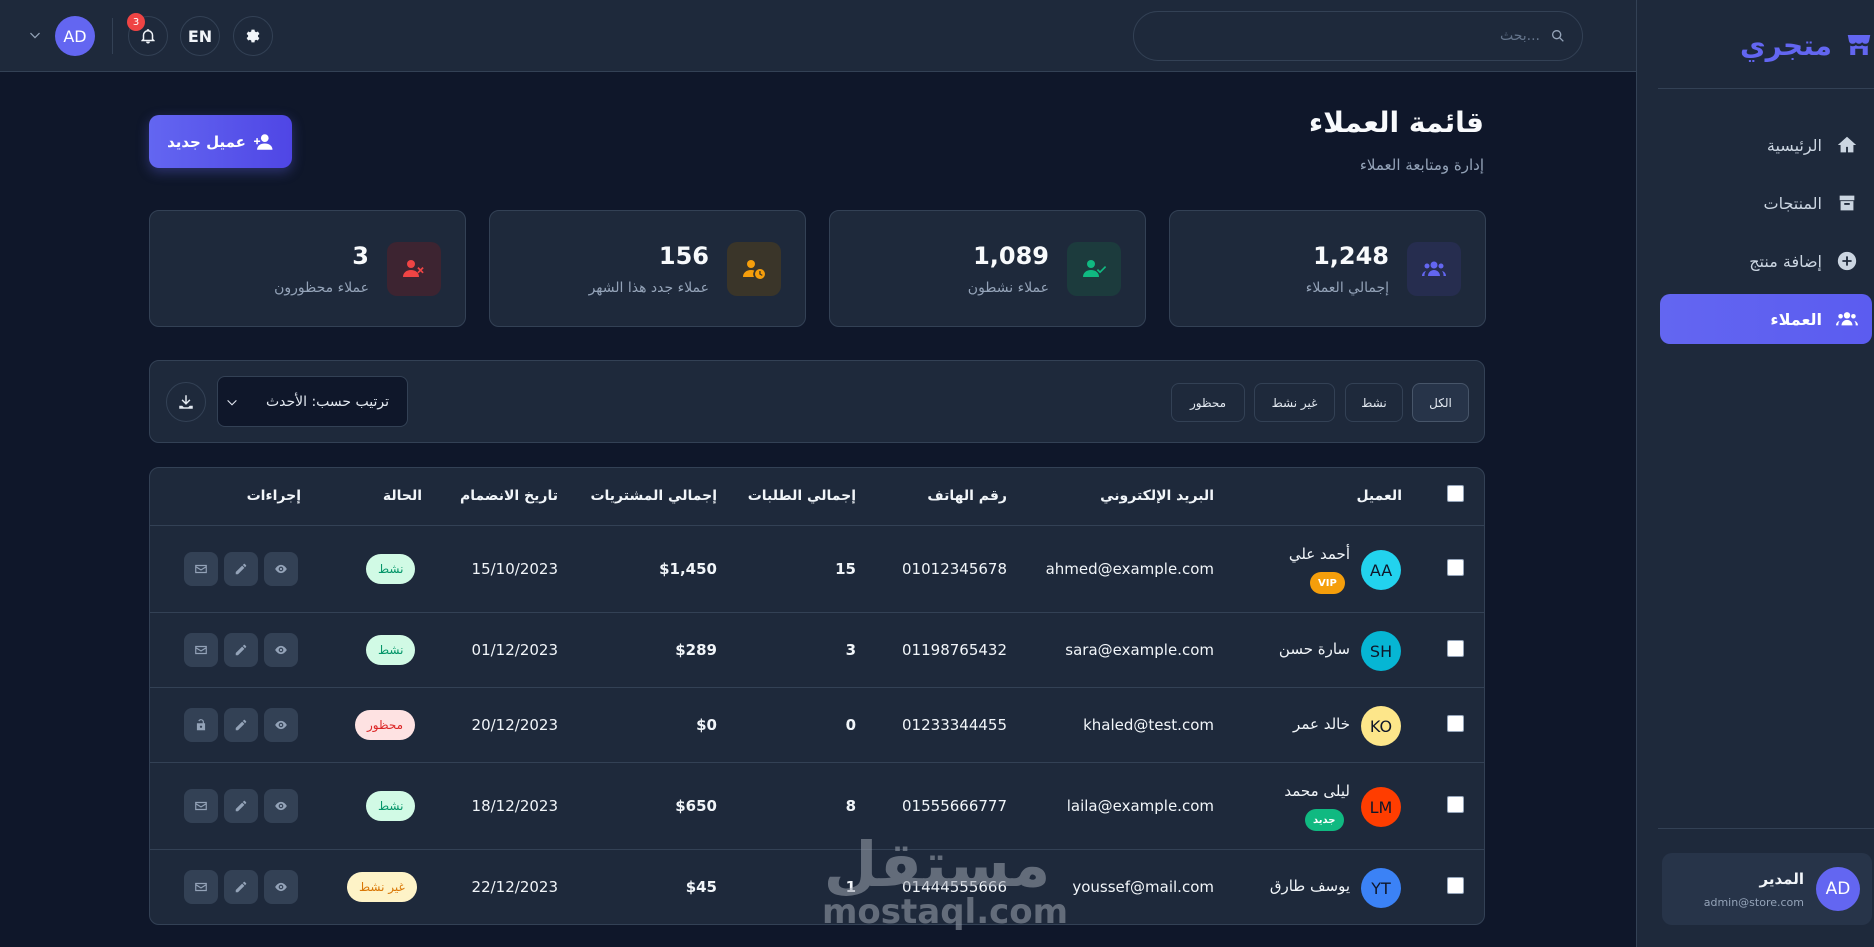  Describe the element at coordinates (253, 36) in the screenshot. I see `settings-button` at that location.